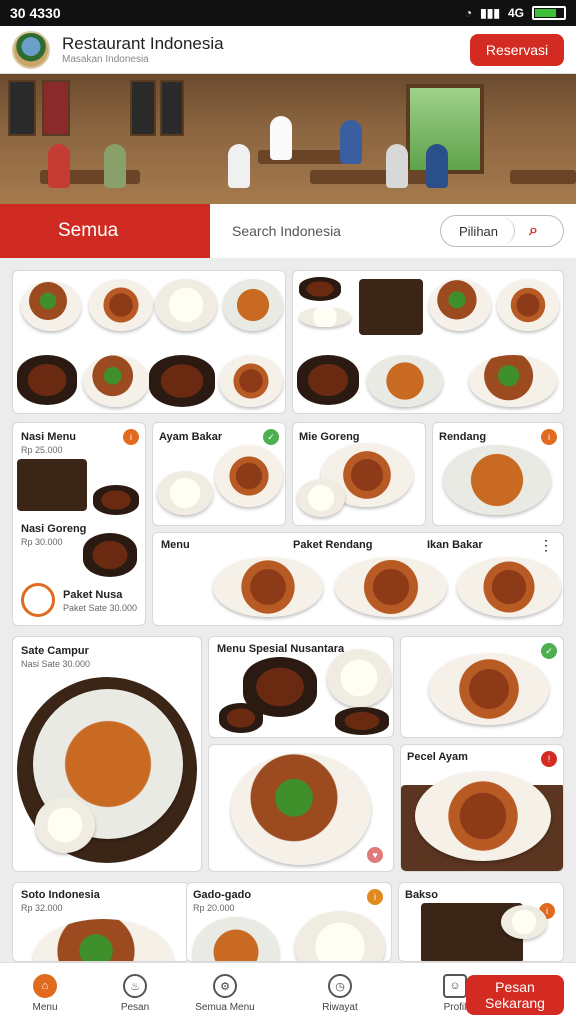  I want to click on reservation-button: Reservasi, so click(517, 49).